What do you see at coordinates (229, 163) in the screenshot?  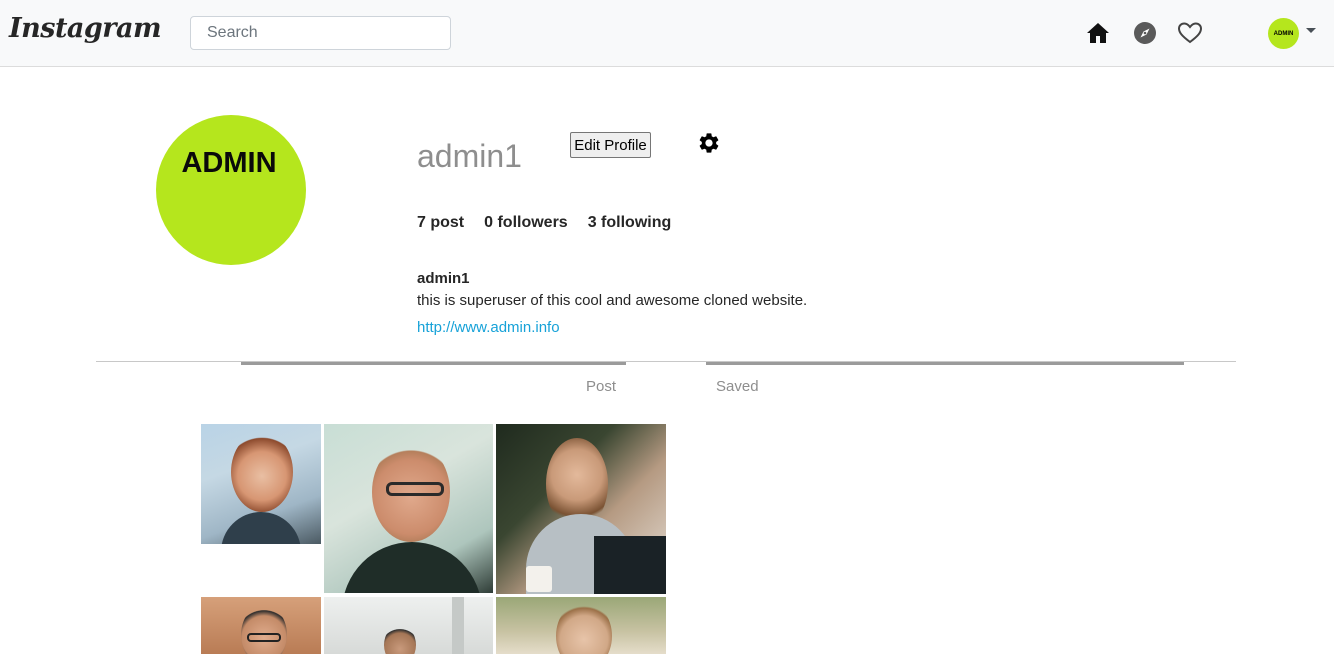 I see `profile-picture-text: ADMIN` at bounding box center [229, 163].